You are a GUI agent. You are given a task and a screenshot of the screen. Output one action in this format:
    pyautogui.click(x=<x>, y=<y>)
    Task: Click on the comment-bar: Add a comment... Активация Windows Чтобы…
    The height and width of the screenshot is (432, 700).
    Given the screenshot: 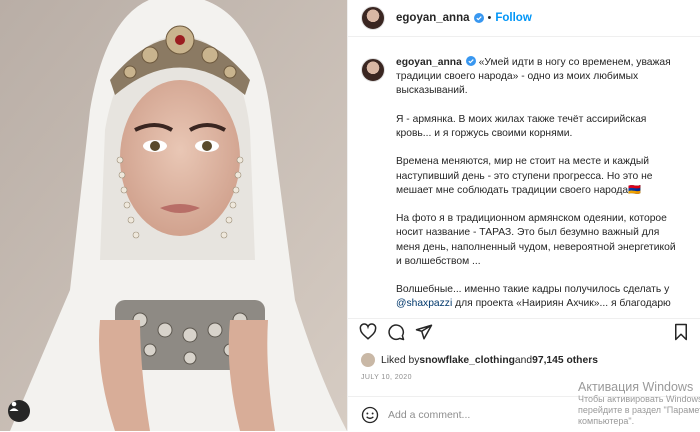 What is the action you would take?
    pyautogui.click(x=524, y=406)
    